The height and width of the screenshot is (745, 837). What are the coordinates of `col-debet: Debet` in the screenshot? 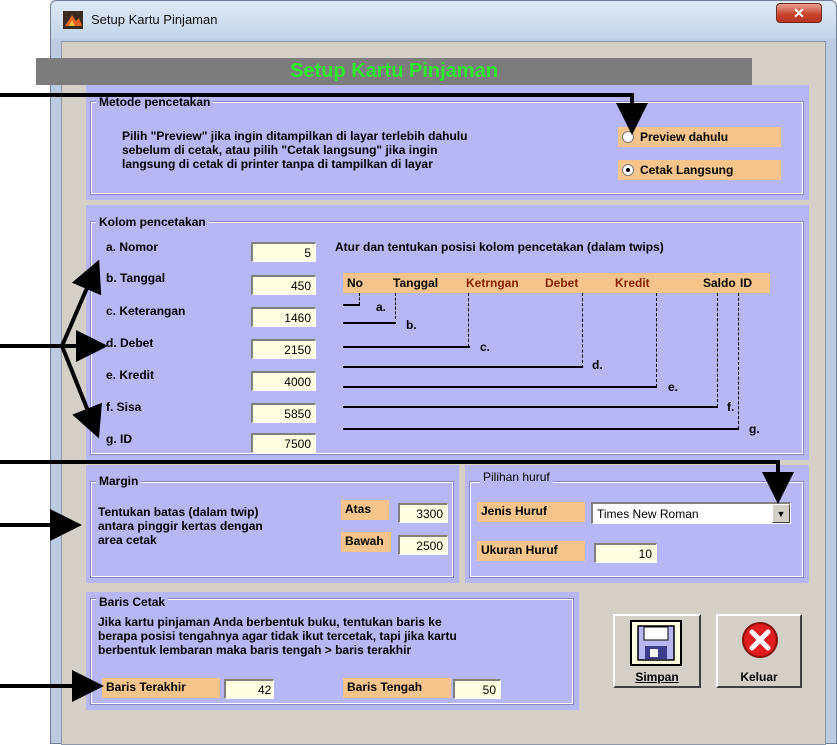 It's located at (562, 283).